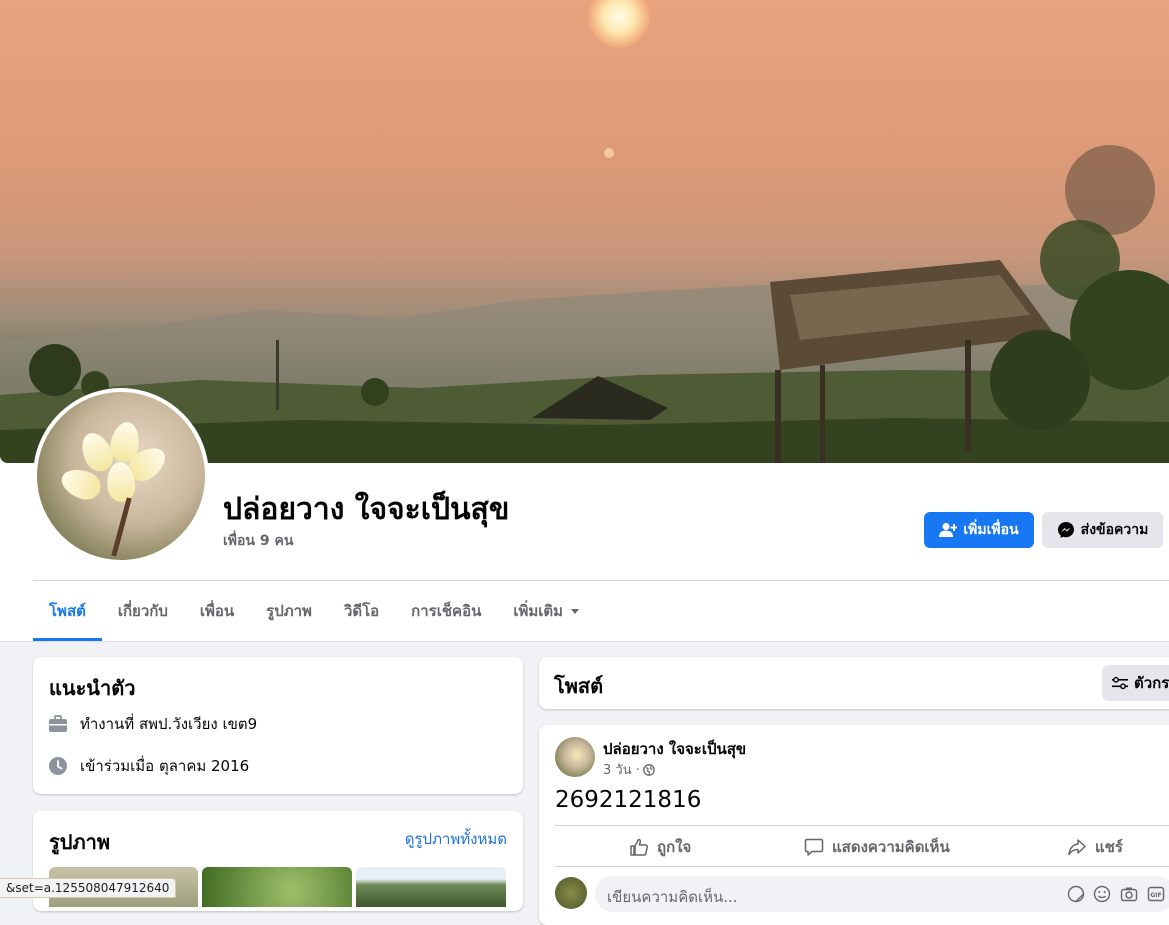  Describe the element at coordinates (1151, 683) in the screenshot. I see `filter-label: ตัวกร` at that location.